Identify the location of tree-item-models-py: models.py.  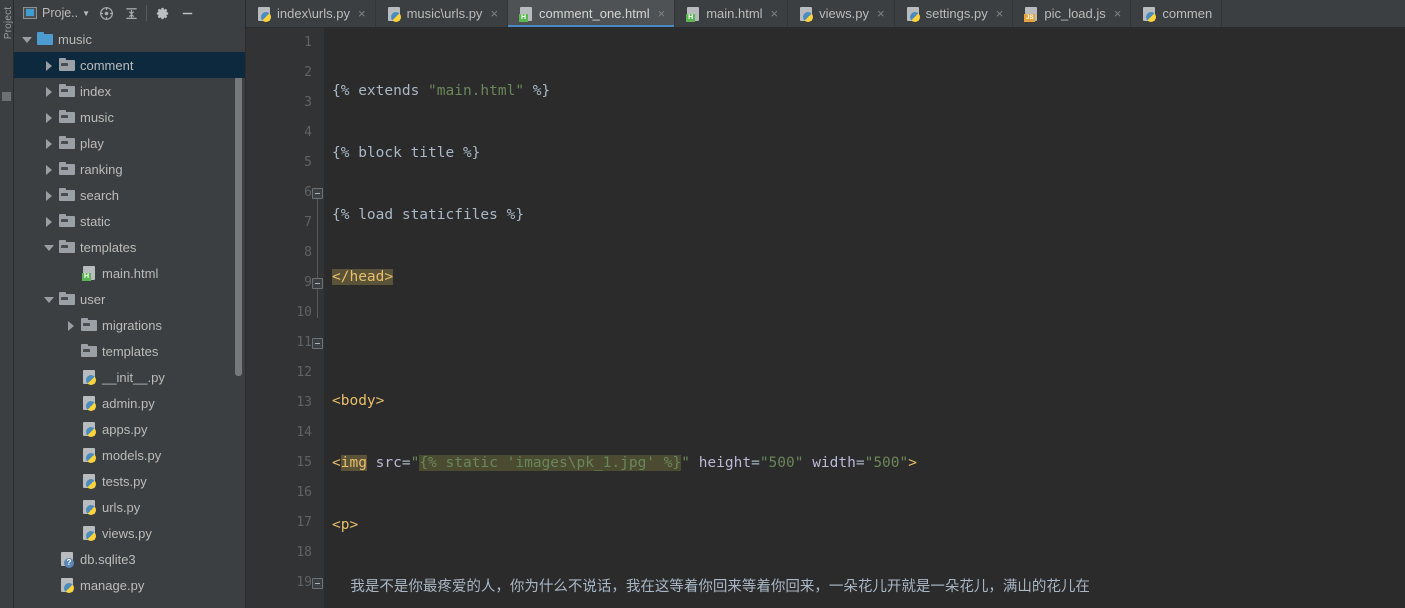
(129, 455).